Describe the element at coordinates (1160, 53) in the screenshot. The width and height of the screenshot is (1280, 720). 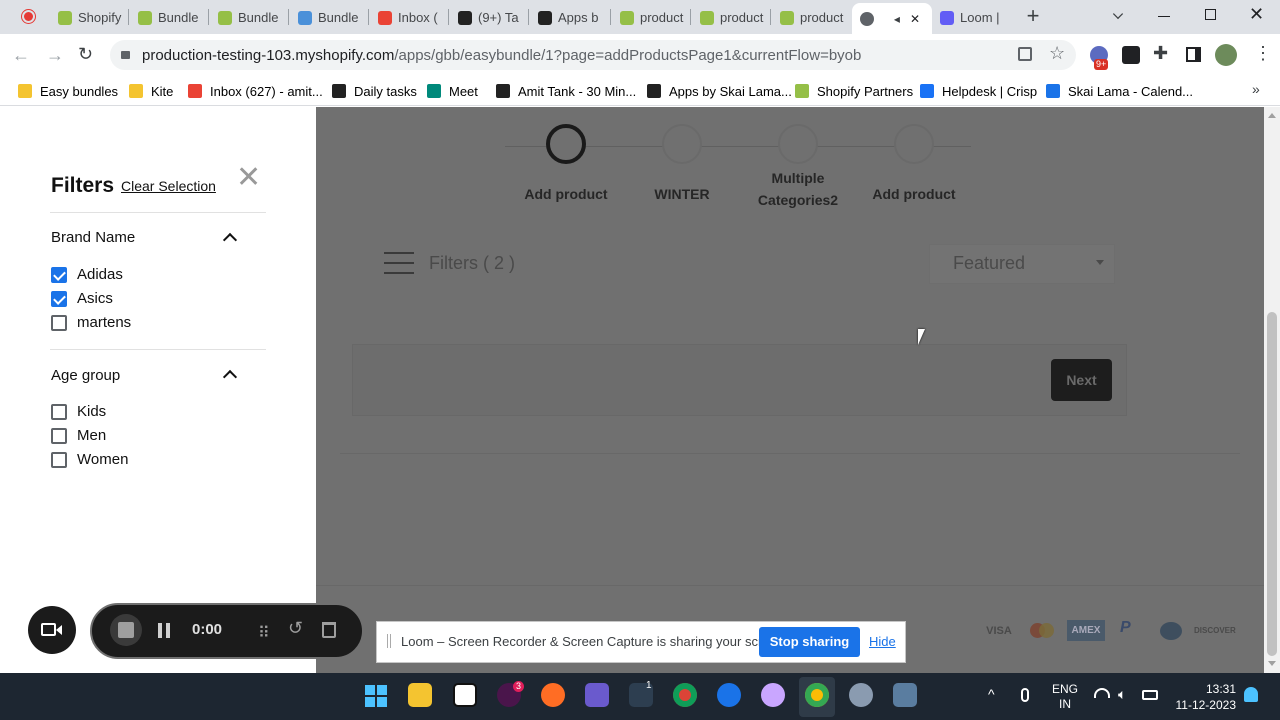
I see `puzzle-icon: ✚` at that location.